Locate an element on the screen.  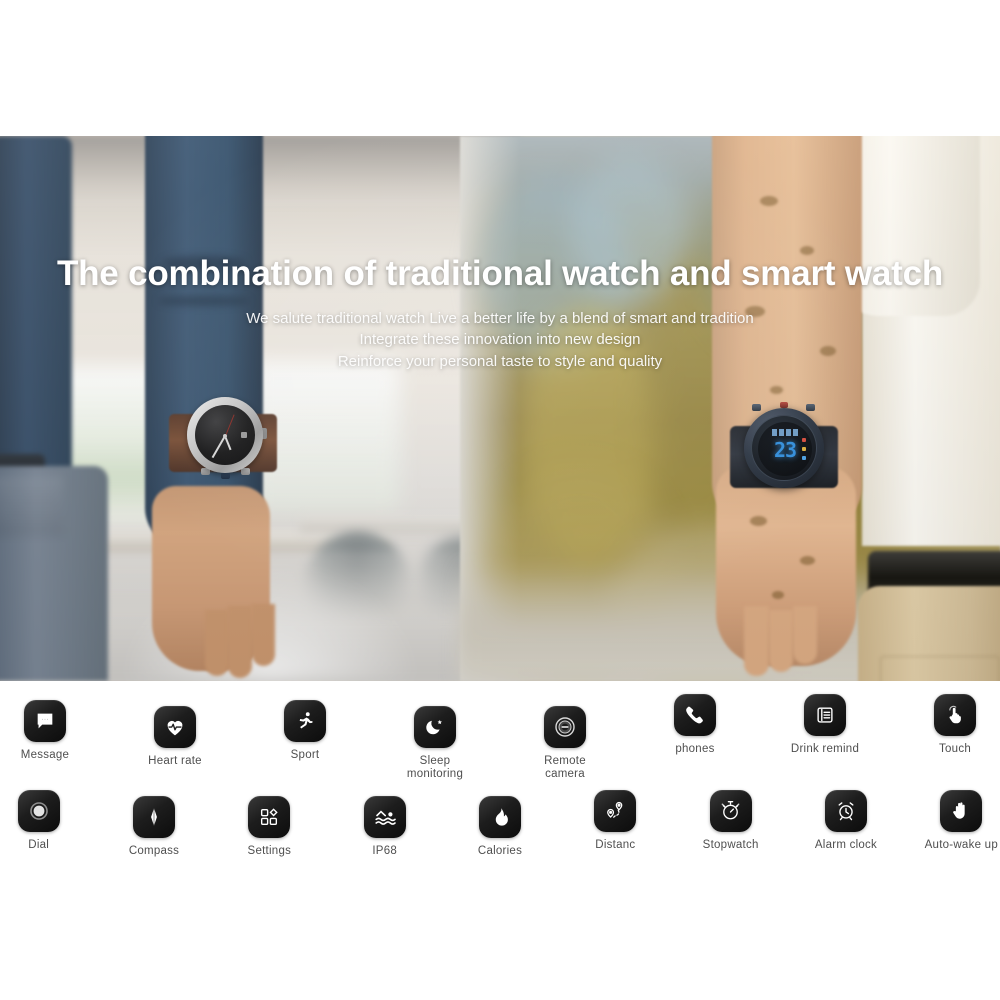
feature-sleep-monitoring: Sleep monitoring is located at coordinates (435, 744).